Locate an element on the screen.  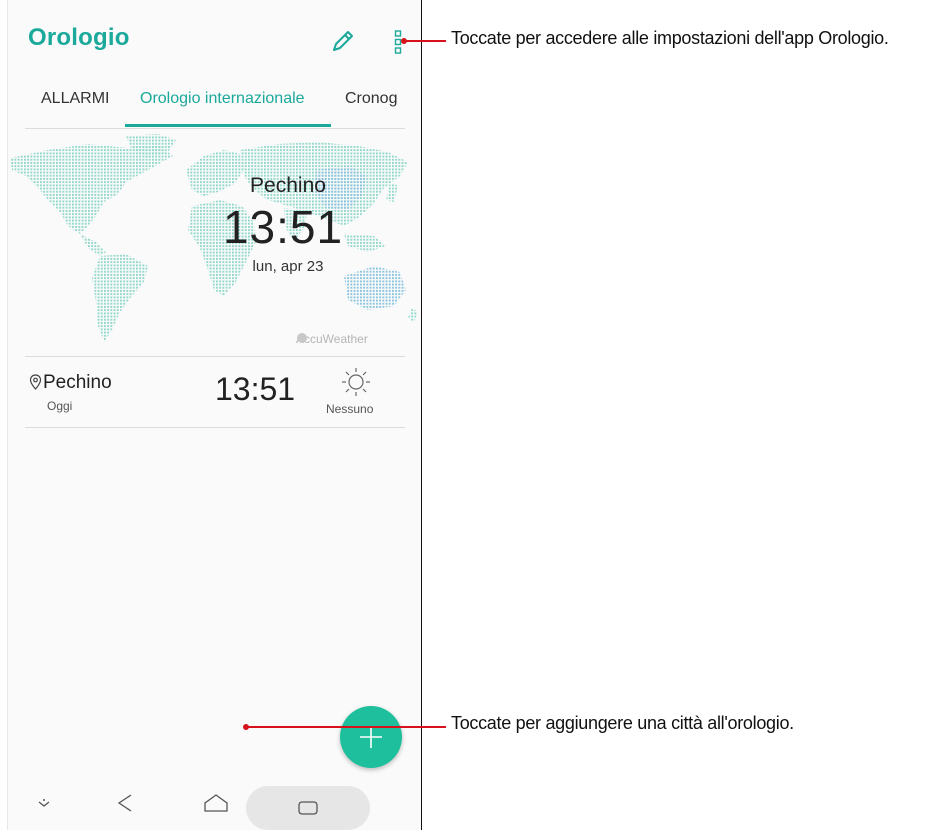
sun-small-icon is located at coordinates (302, 338).